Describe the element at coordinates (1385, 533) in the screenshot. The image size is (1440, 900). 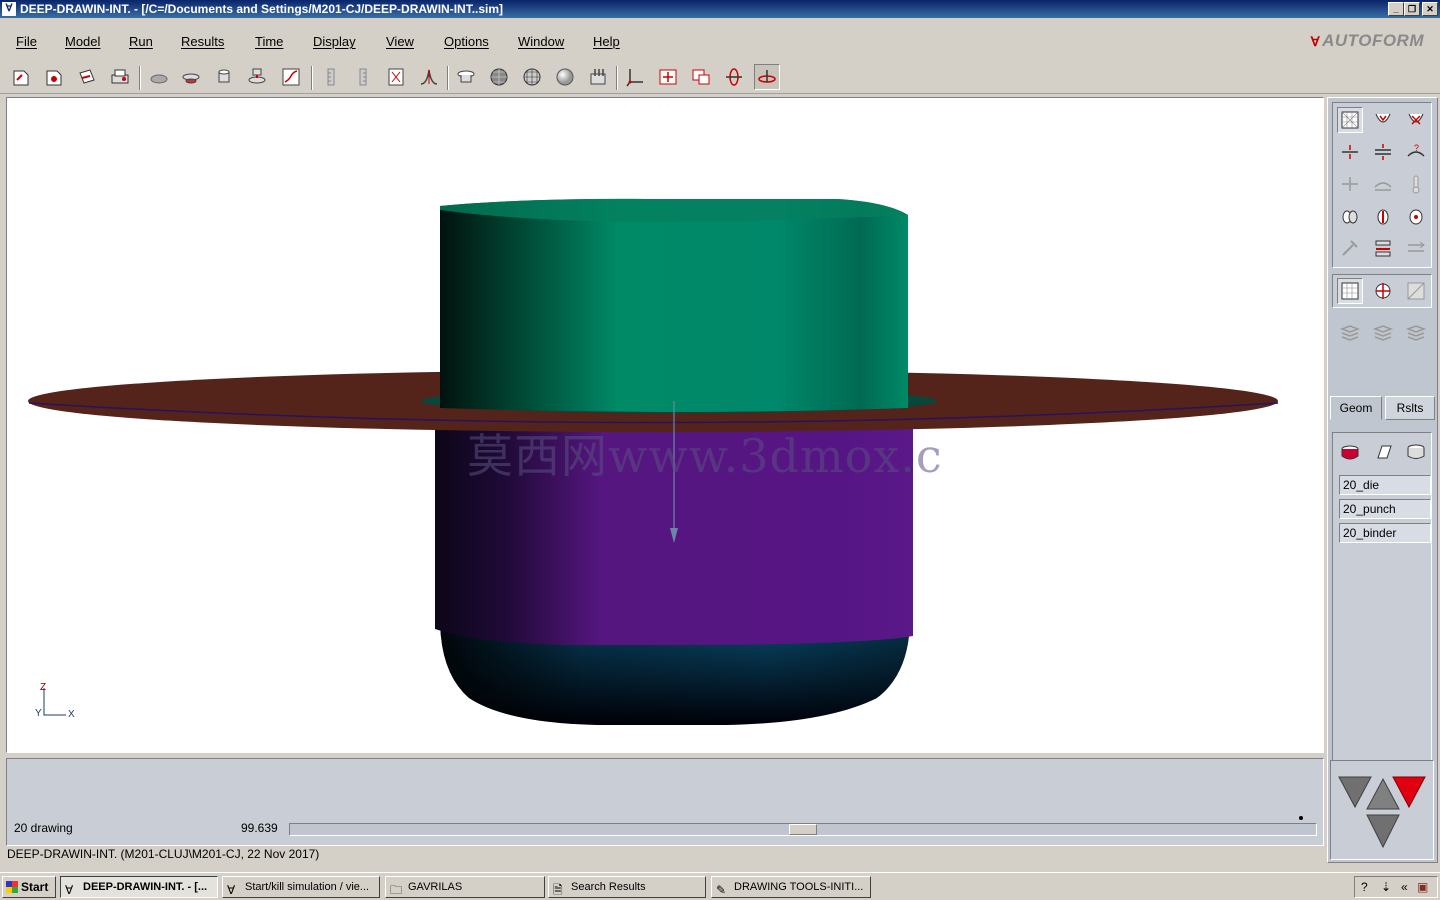
I see `tool-item-binder: 20_binder` at that location.